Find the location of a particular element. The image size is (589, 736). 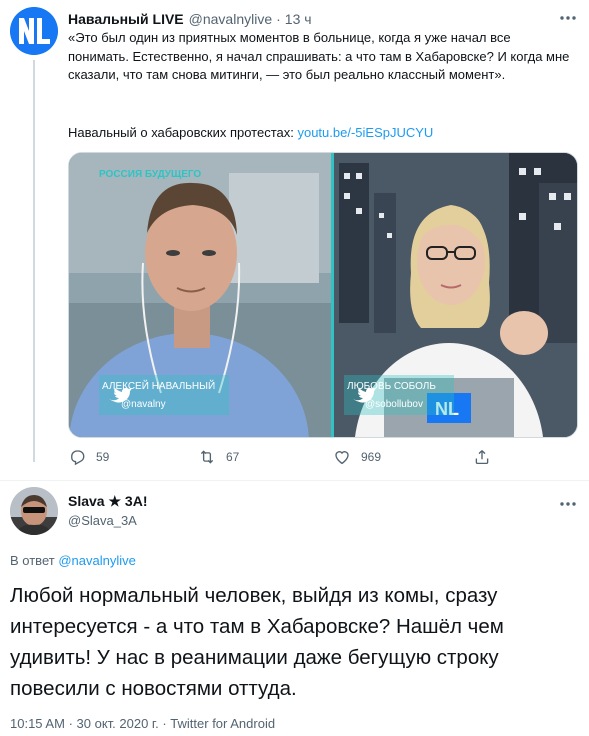

avatar-photo is located at coordinates (34, 511).